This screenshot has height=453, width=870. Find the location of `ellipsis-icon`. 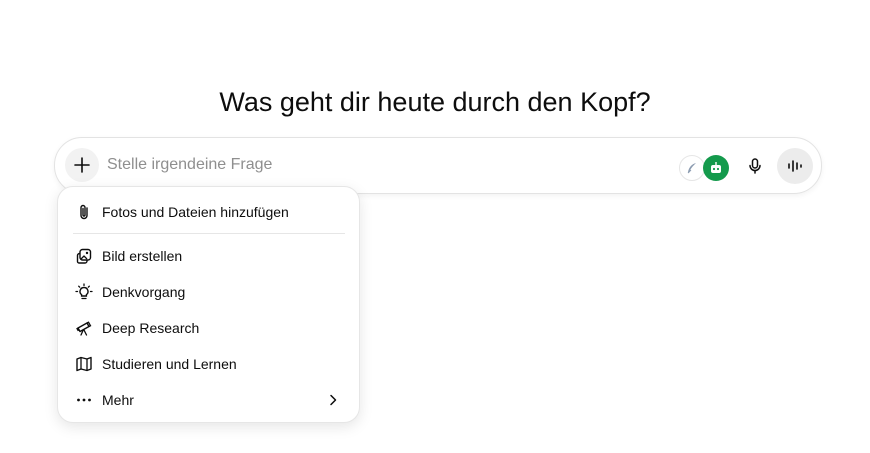

ellipsis-icon is located at coordinates (84, 400).